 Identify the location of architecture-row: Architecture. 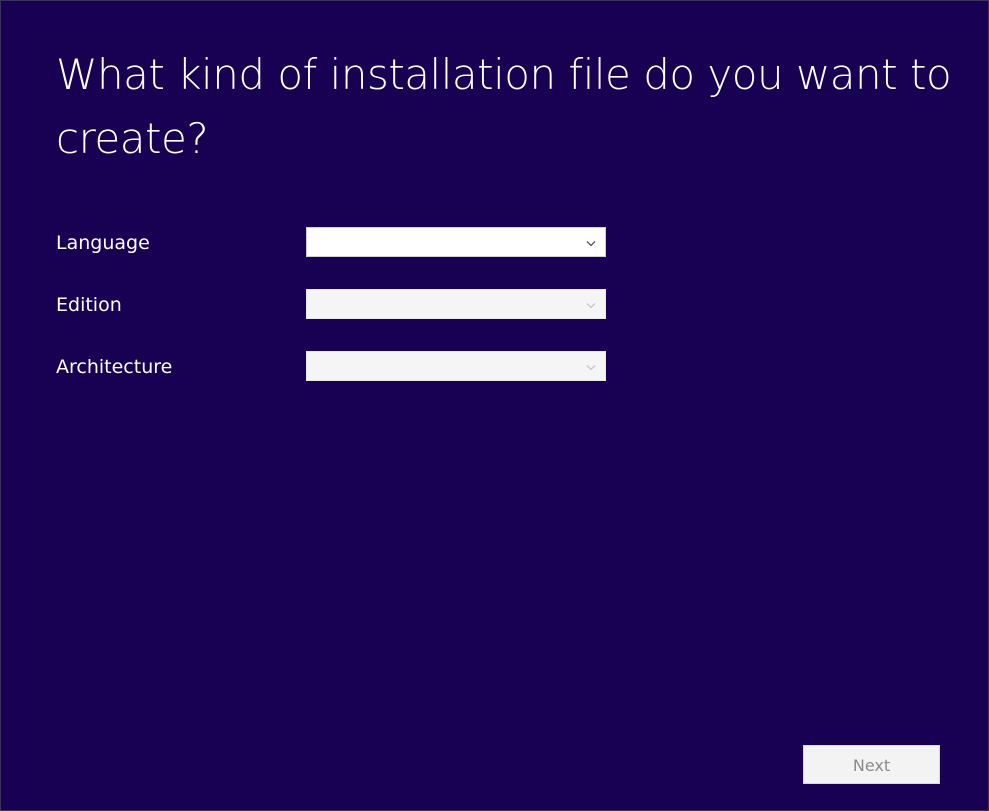
(336, 367).